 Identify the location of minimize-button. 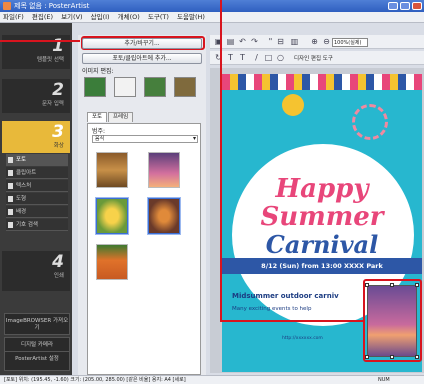
(393, 6).